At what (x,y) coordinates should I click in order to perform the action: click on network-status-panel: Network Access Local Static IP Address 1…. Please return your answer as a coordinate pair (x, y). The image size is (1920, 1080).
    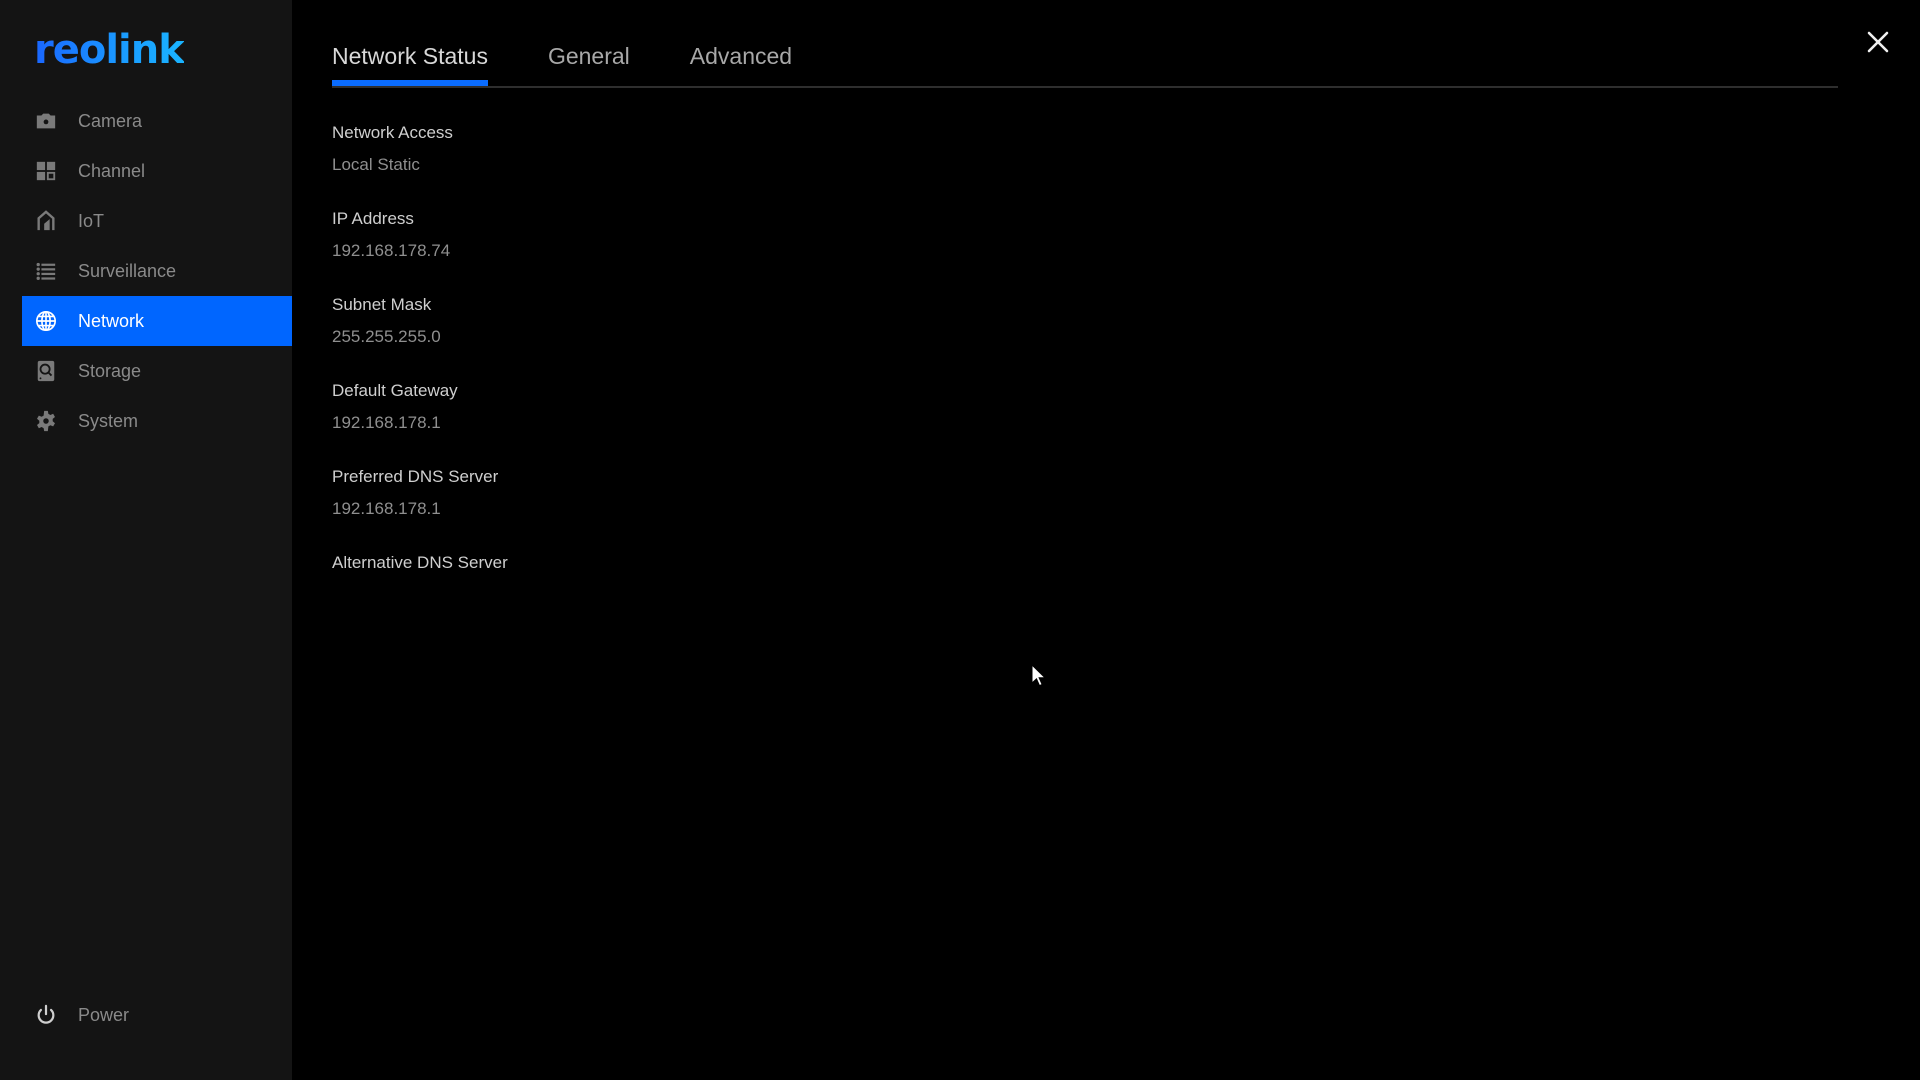
    Looking at the image, I should click on (420, 379).